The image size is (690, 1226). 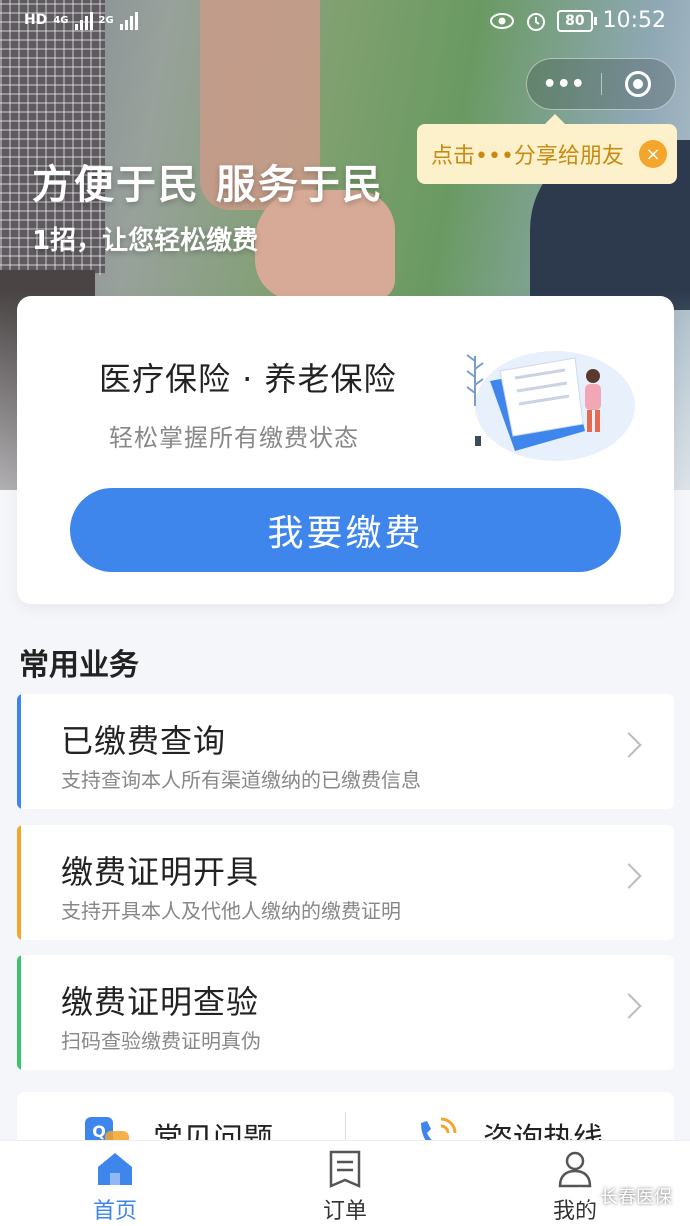 I want to click on more-dots-icon: •••, so click(x=564, y=84).